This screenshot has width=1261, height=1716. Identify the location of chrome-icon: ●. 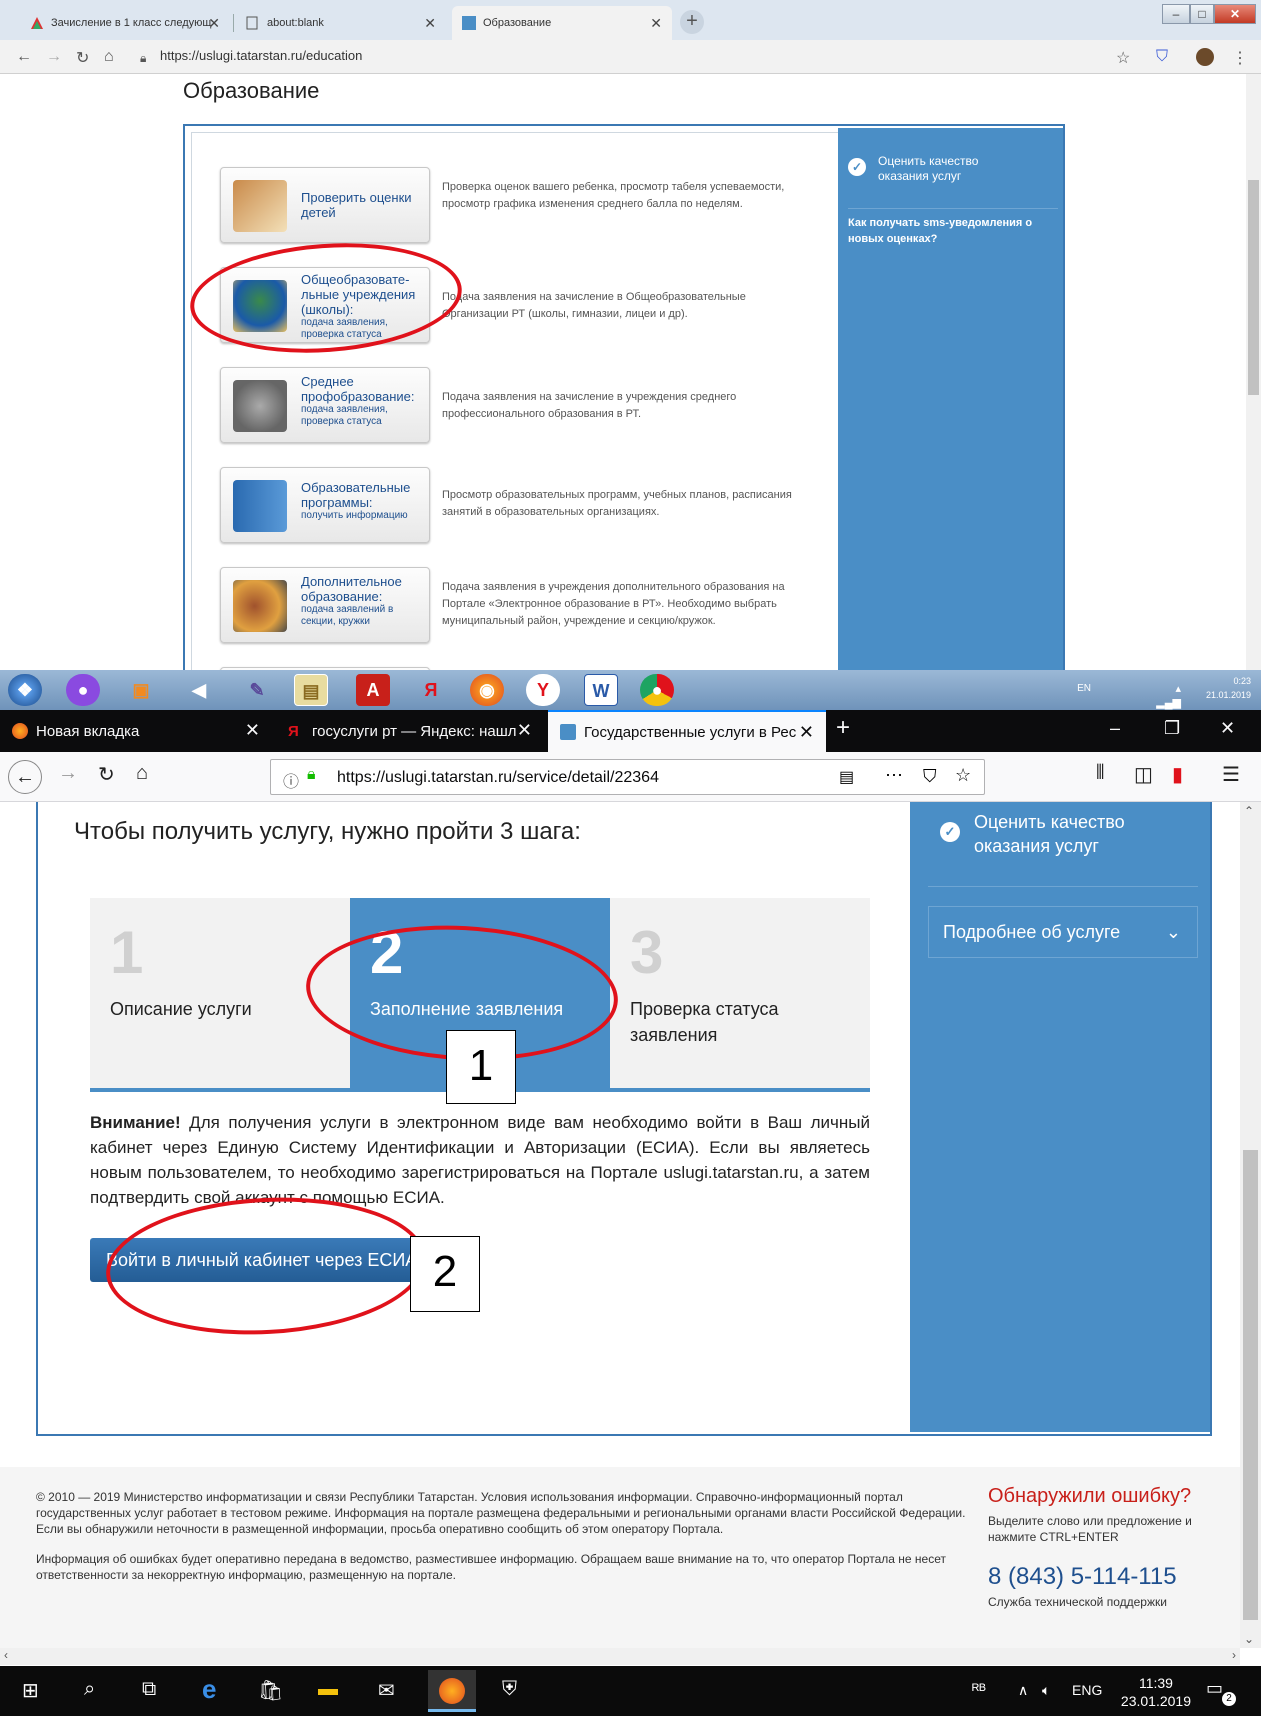
(657, 690).